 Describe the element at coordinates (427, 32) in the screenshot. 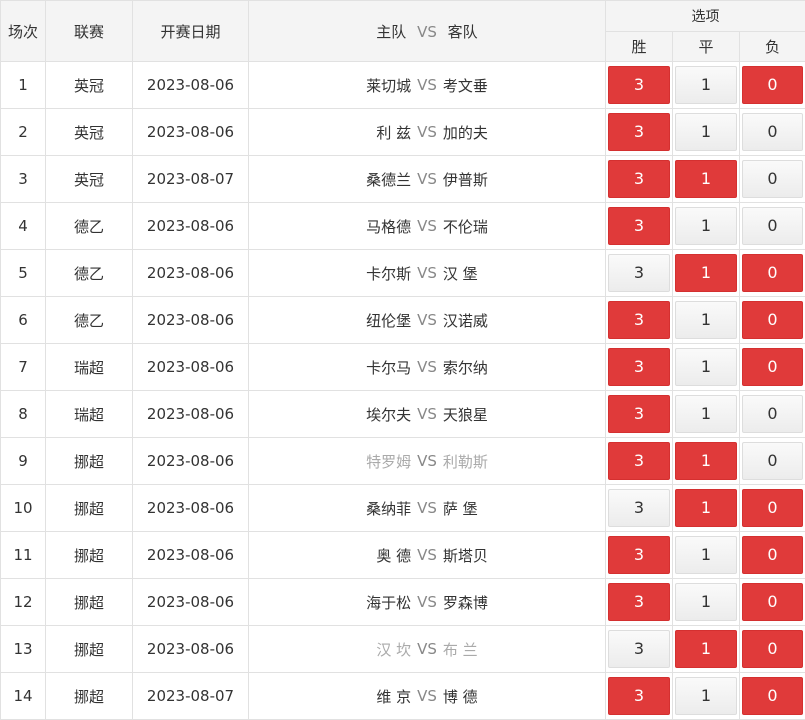

I see `header-vs: VS` at that location.